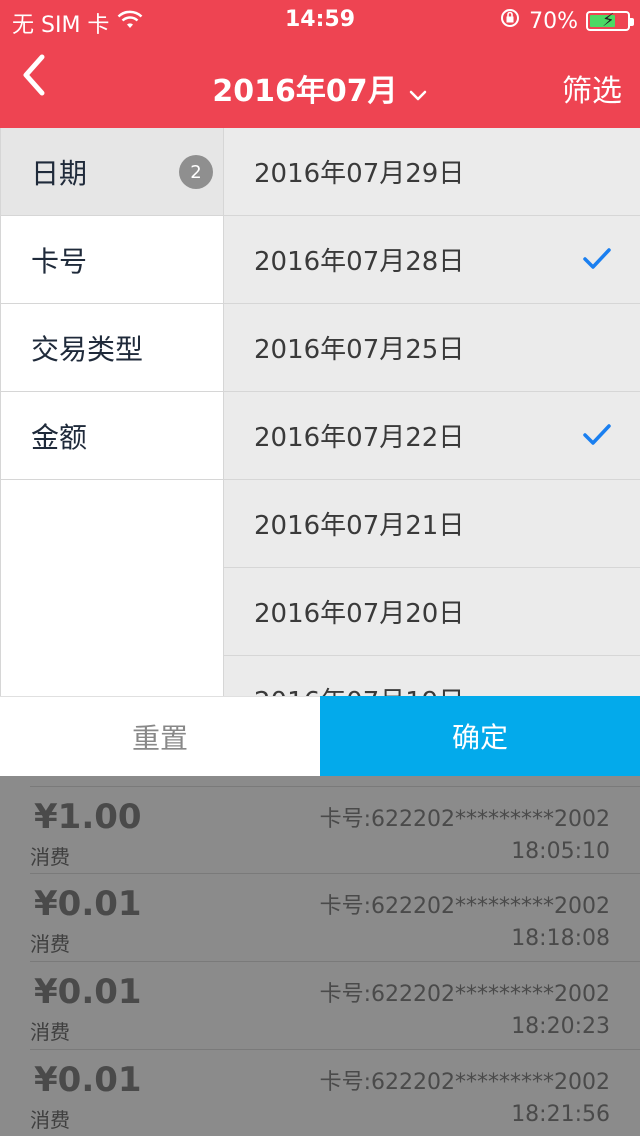 The image size is (640, 1136). I want to click on date-option: 2016年07月20日, so click(432, 612).